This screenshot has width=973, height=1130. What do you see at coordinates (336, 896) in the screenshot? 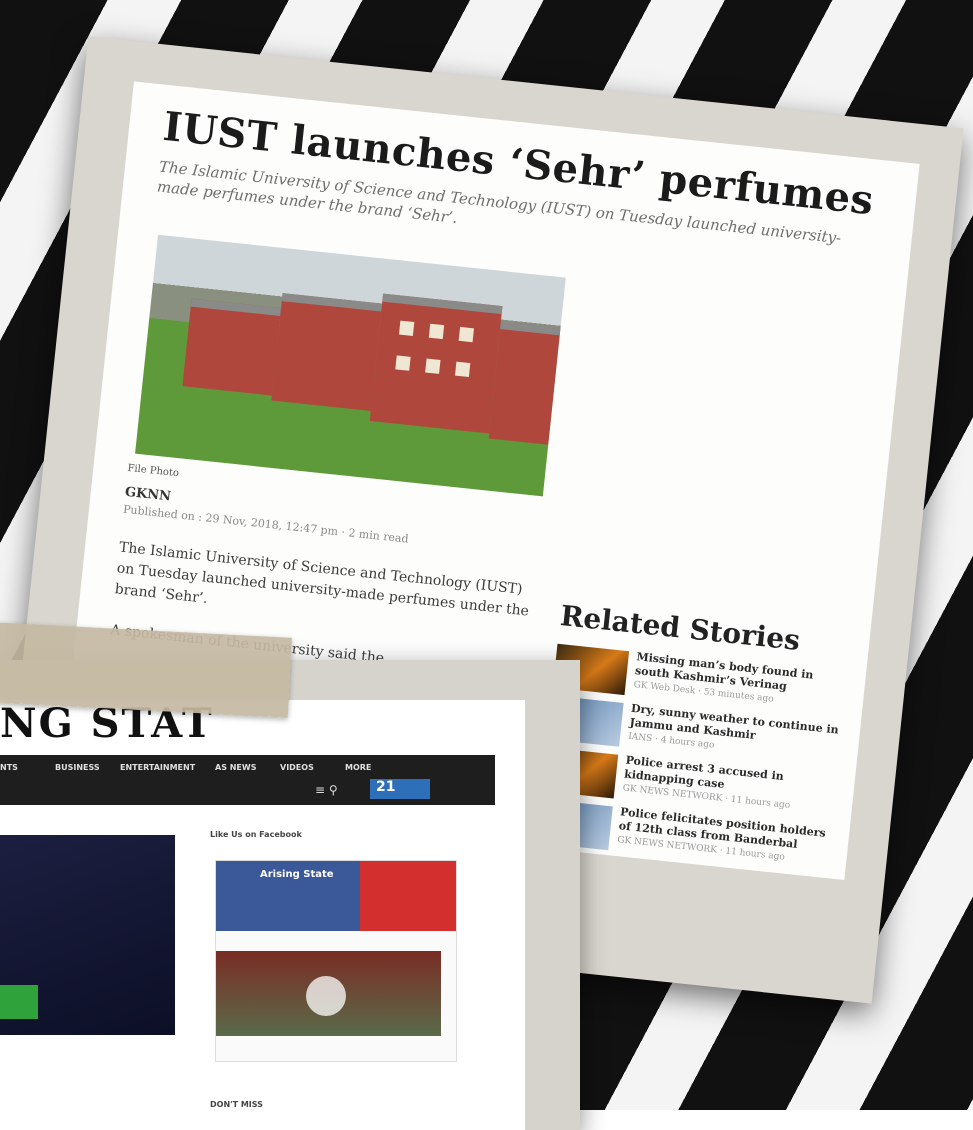
I see `facebook-banner` at bounding box center [336, 896].